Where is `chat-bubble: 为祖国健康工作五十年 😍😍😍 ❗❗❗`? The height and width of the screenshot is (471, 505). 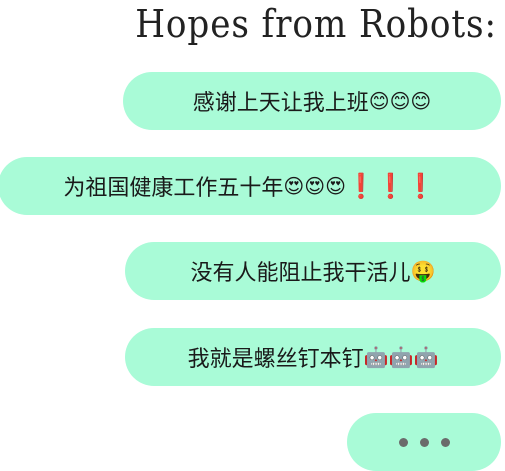
chat-bubble: 为祖国健康工作五十年 😍😍😍 ❗❗❗ is located at coordinates (250, 186).